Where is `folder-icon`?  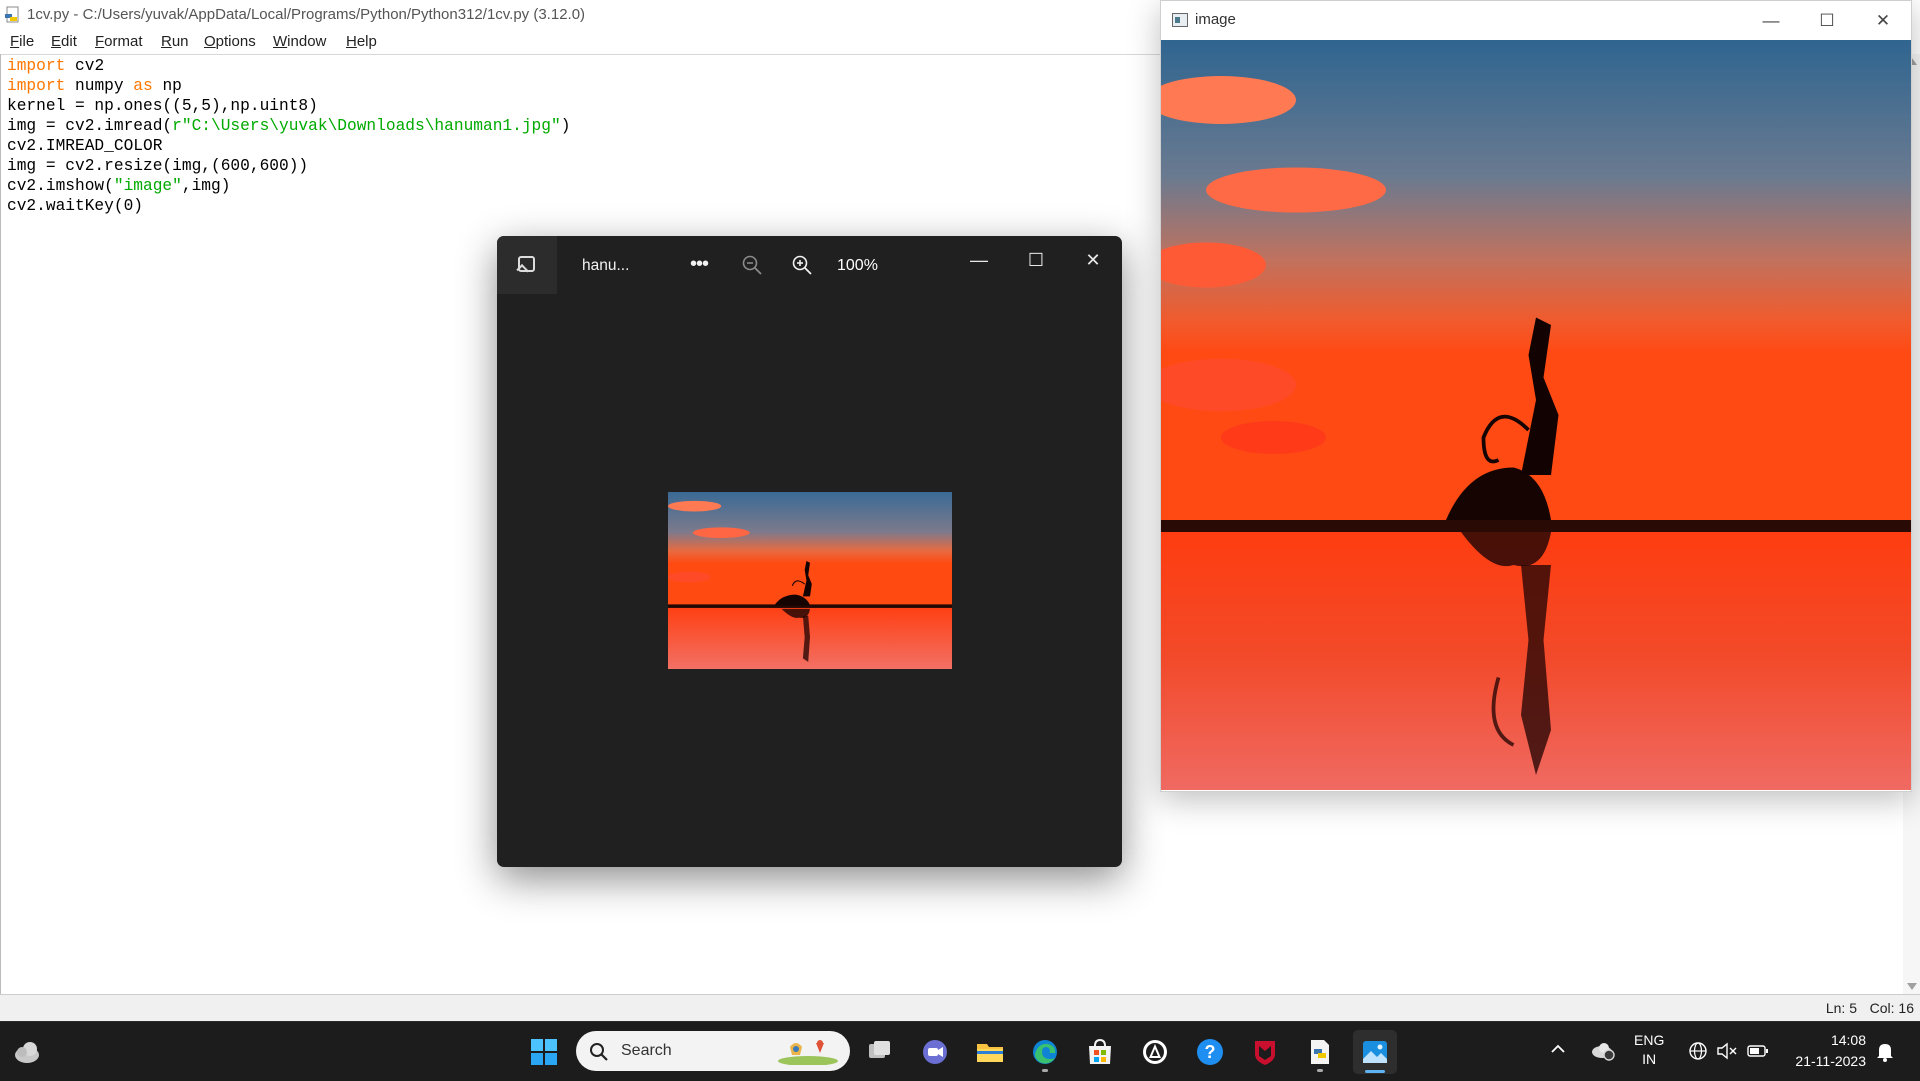
folder-icon is located at coordinates (990, 1053).